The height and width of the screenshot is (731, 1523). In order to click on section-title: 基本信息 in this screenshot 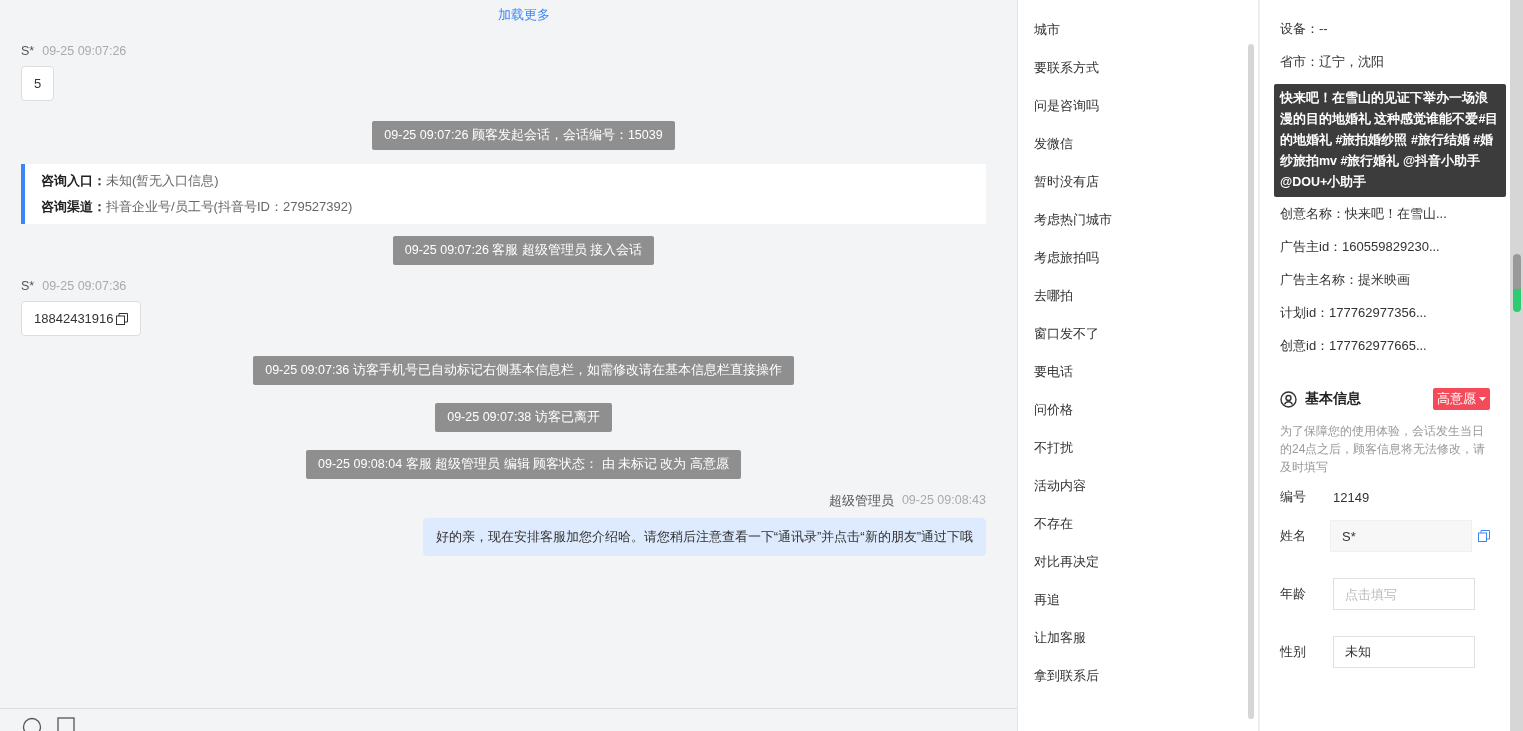, I will do `click(1333, 399)`.